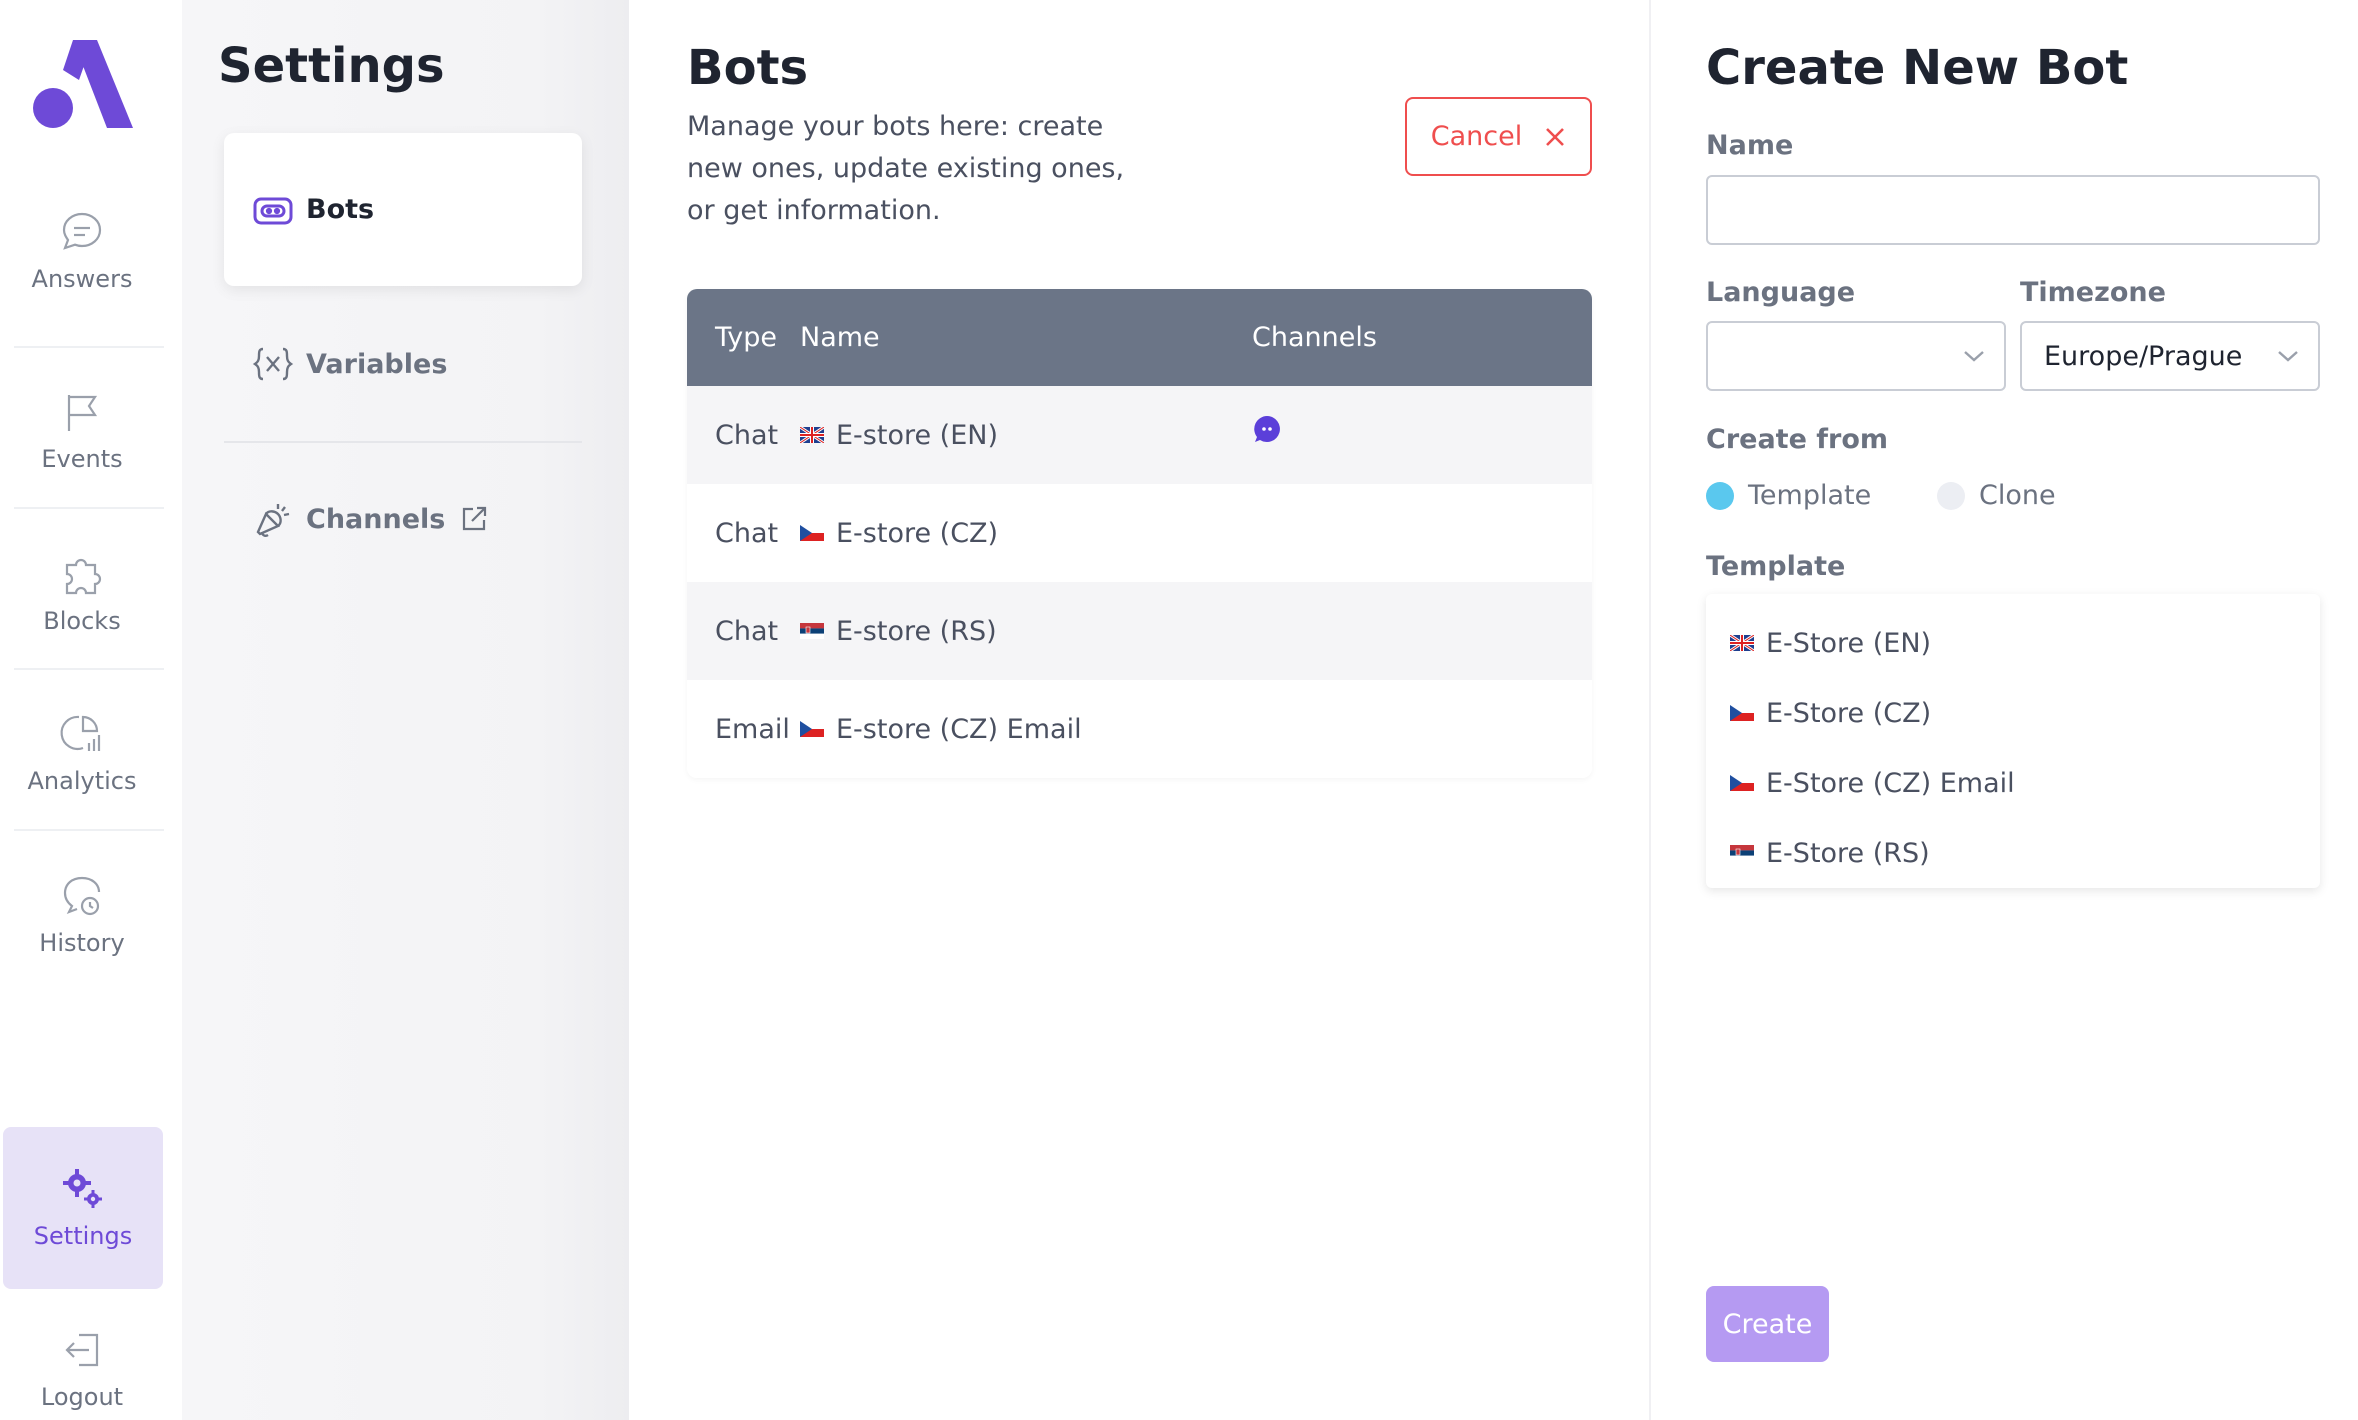 The width and height of the screenshot is (2358, 1420). What do you see at coordinates (1476, 136) in the screenshot?
I see `cancel-button-label: Cancel` at bounding box center [1476, 136].